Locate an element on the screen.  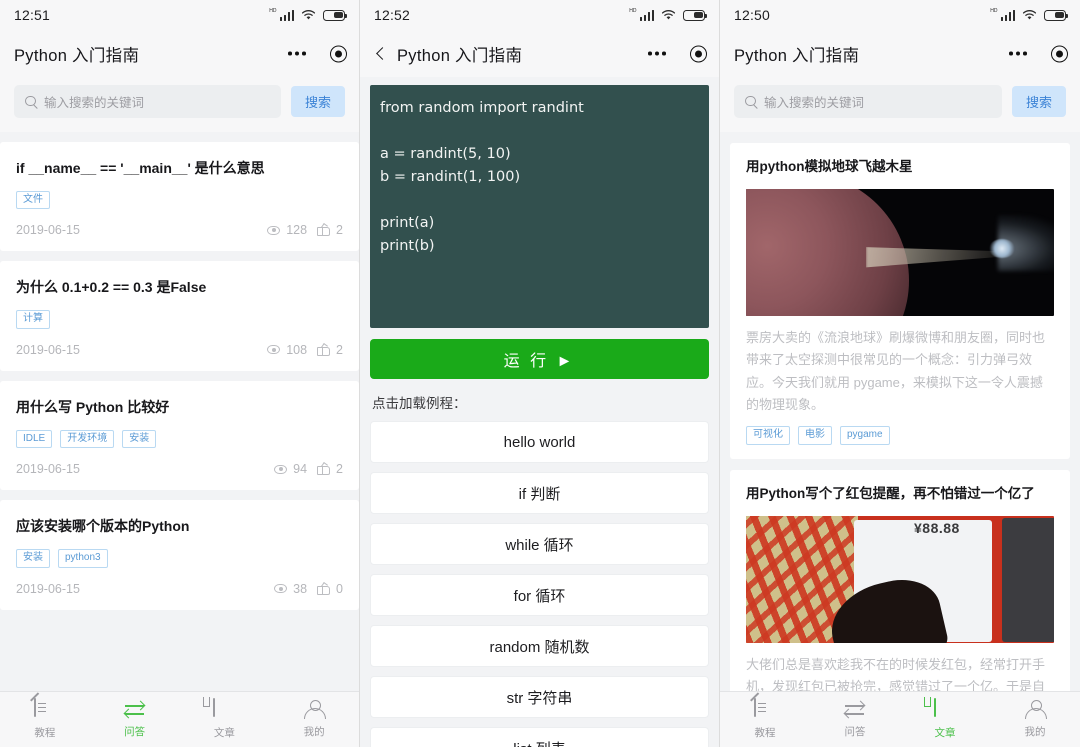
article-title: 用Python写个了红包提醒，再不怕错过一个亿了 is located at coordinates (890, 493).